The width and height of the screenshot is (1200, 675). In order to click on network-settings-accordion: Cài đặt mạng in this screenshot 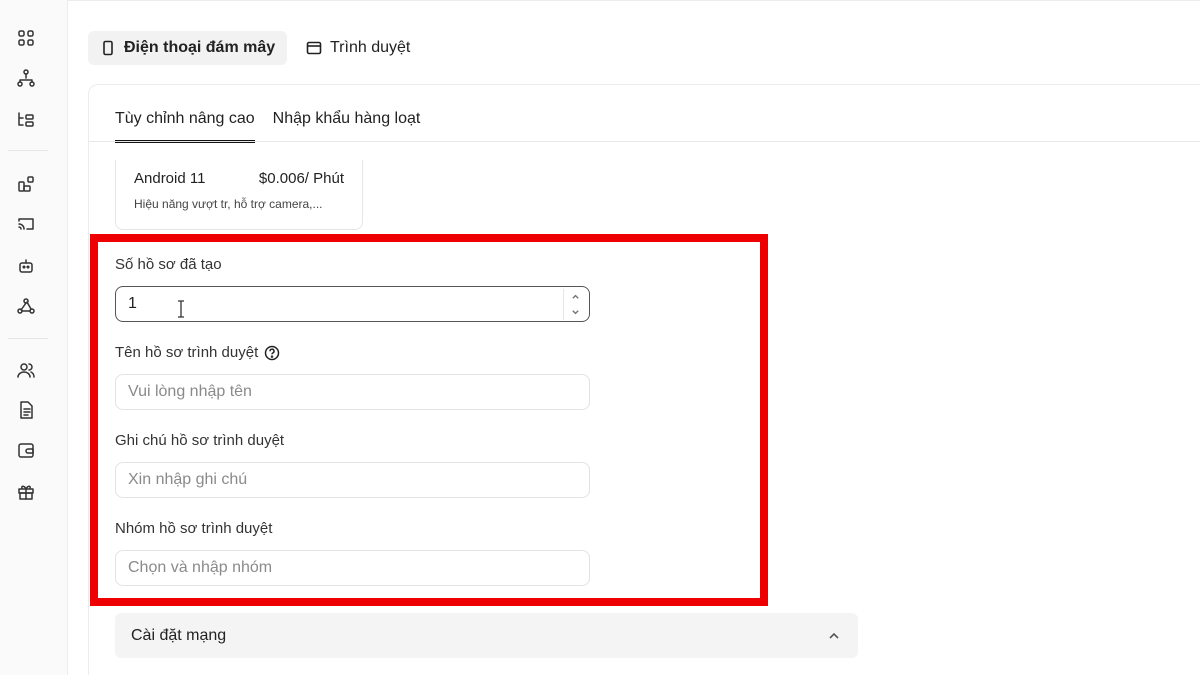, I will do `click(486, 635)`.